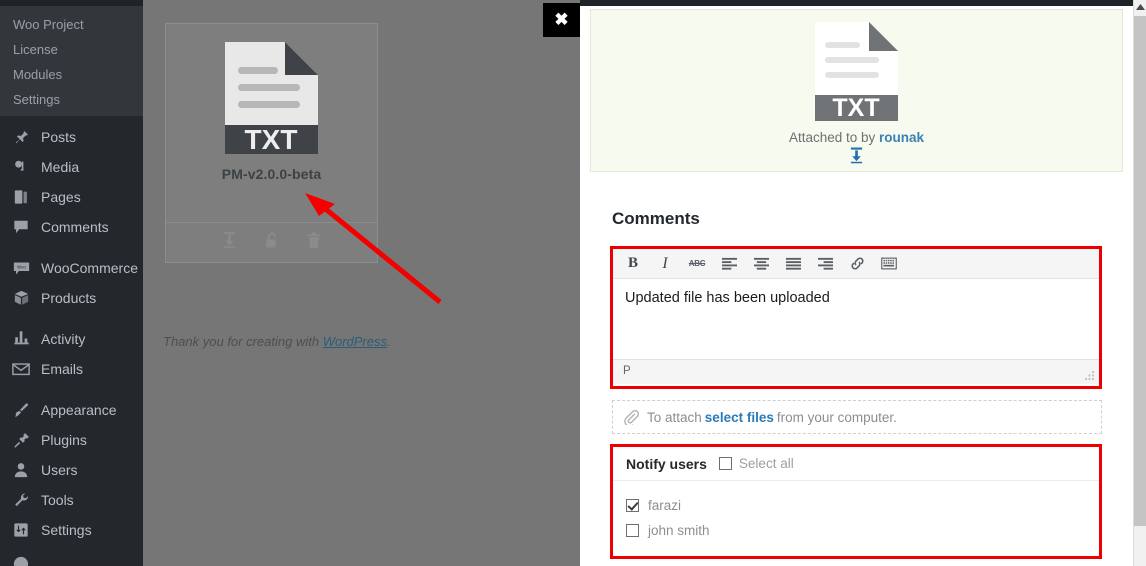 This screenshot has height=566, width=1146. Describe the element at coordinates (21, 339) in the screenshot. I see `activity-icon` at that location.